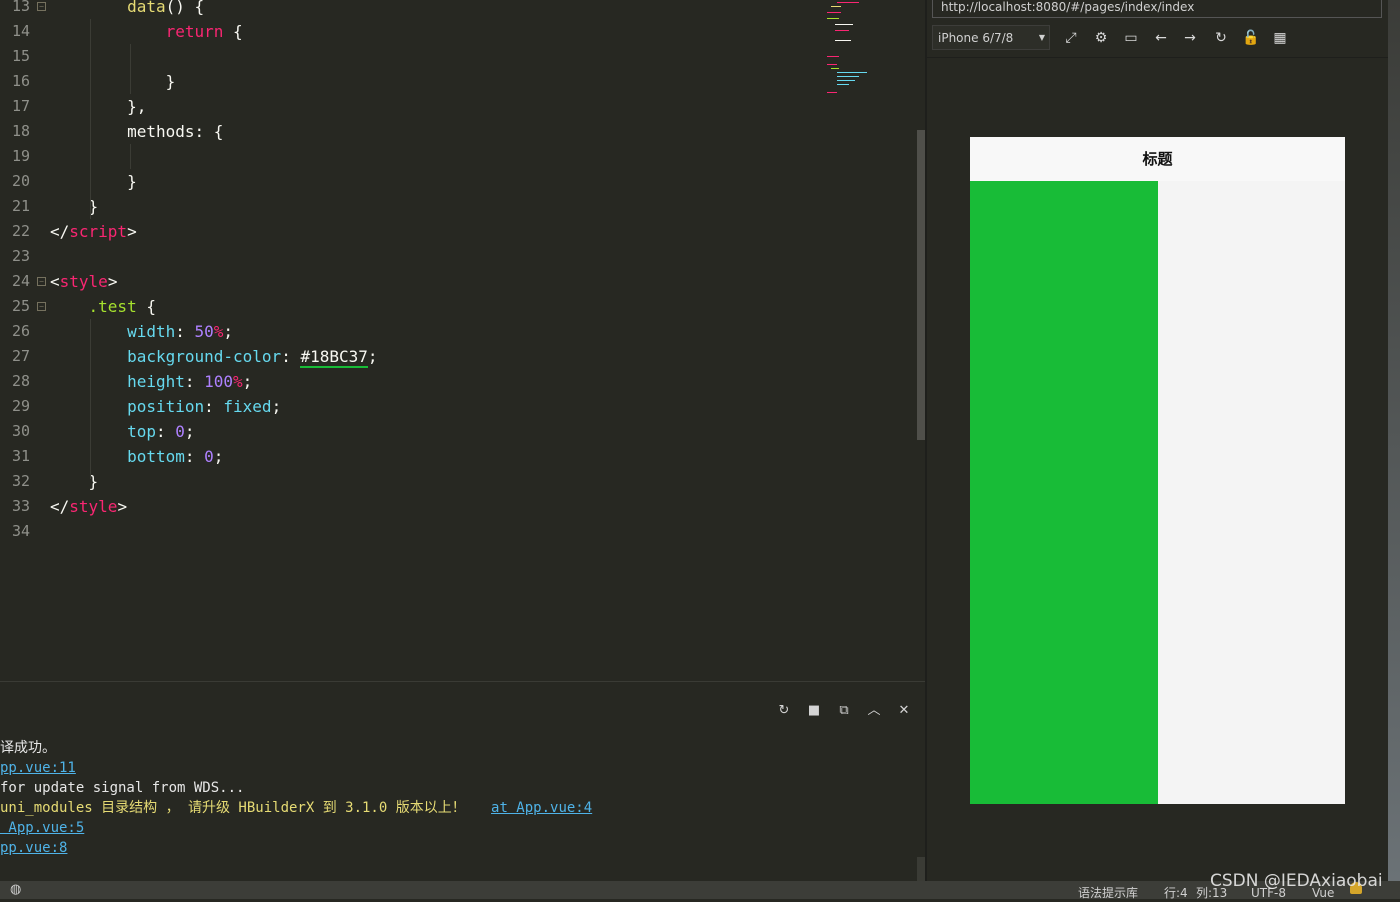  I want to click on line-number: 33, so click(20, 506).